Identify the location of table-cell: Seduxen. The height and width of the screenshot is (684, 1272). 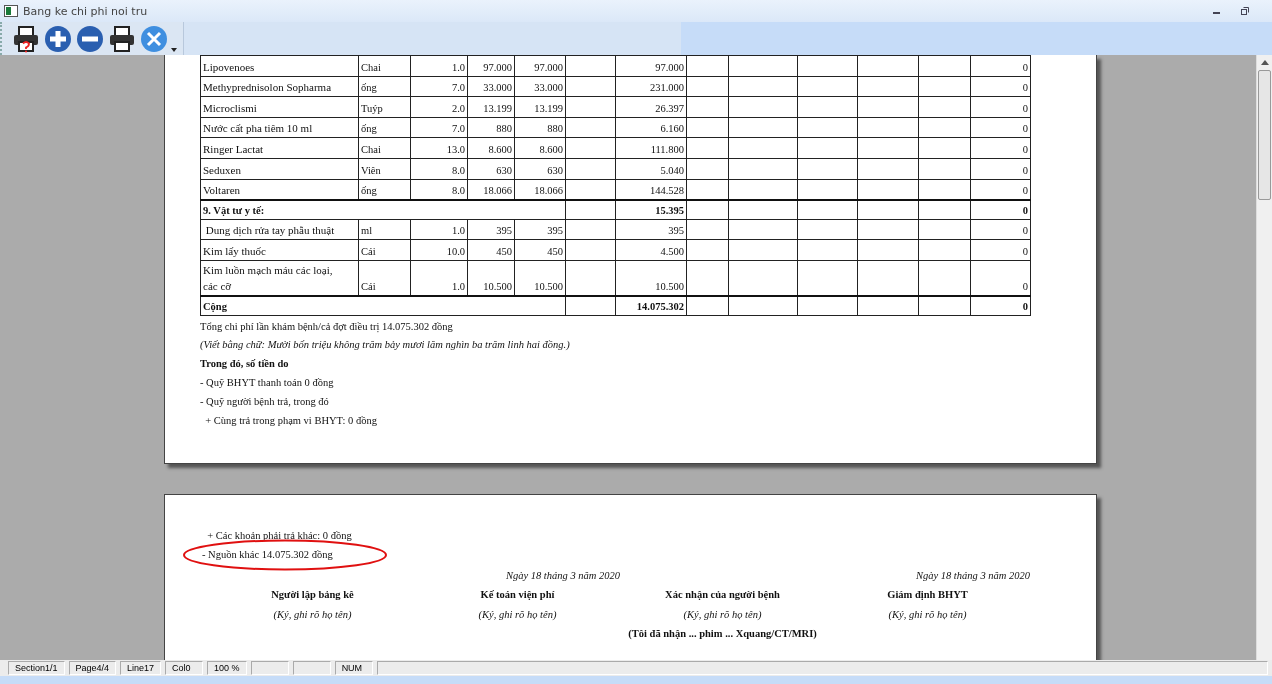
(279, 169).